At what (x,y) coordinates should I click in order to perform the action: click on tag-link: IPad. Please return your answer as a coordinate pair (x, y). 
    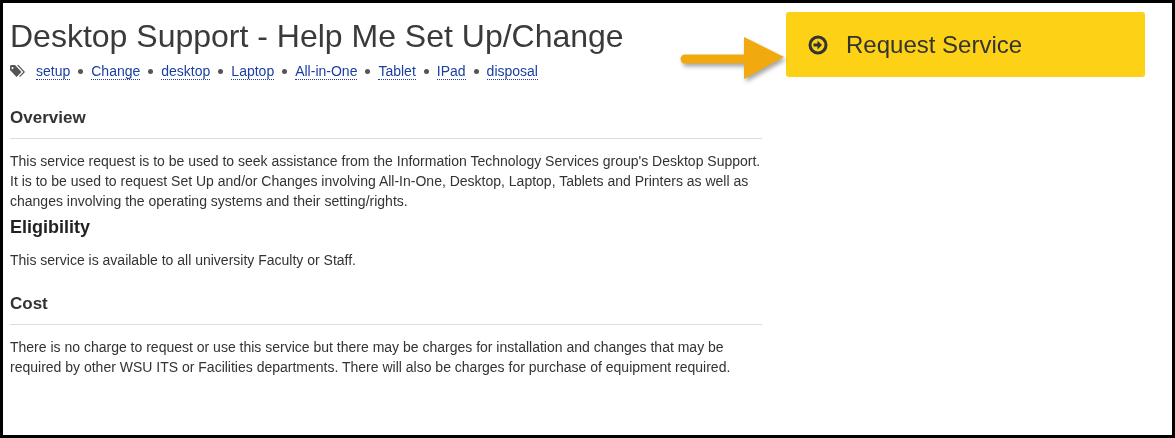
    Looking at the image, I should click on (451, 71).